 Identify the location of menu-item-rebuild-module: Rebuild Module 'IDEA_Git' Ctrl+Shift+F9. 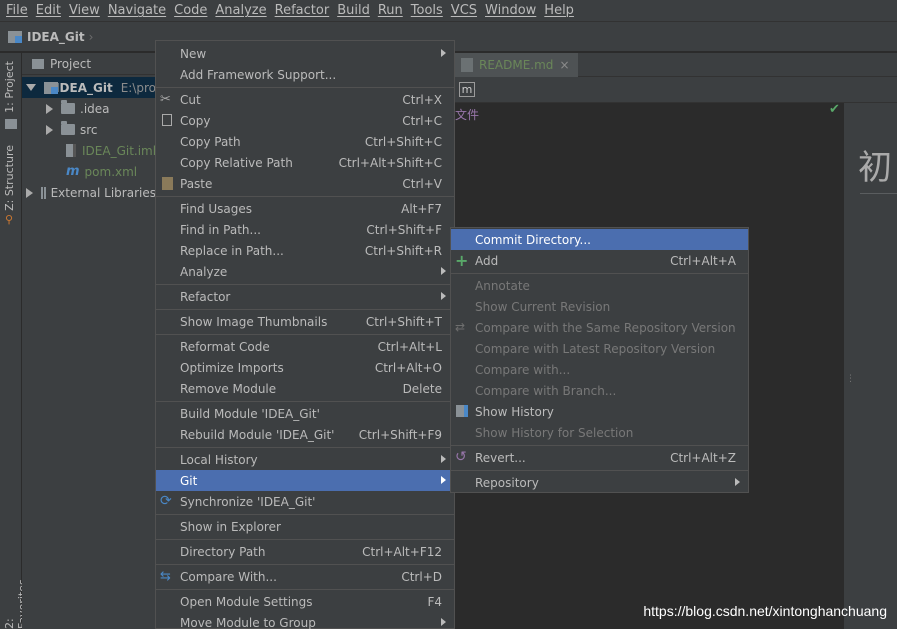
(305, 434).